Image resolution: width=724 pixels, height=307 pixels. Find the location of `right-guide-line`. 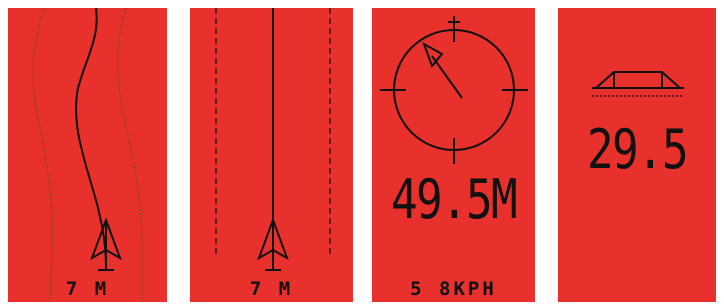

right-guide-line is located at coordinates (129, 155).